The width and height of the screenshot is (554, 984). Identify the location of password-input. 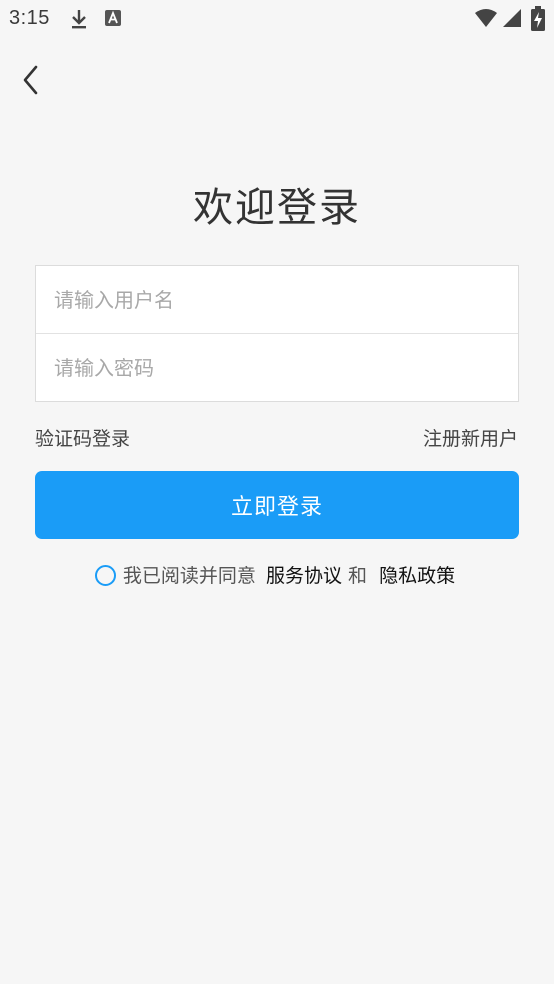
(277, 367).